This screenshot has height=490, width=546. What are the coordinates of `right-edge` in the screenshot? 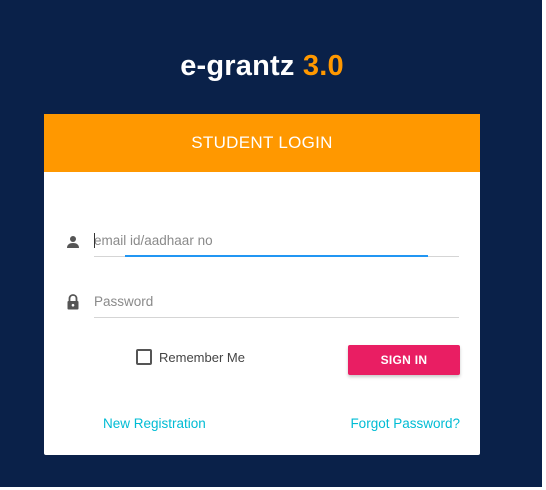 It's located at (544, 245).